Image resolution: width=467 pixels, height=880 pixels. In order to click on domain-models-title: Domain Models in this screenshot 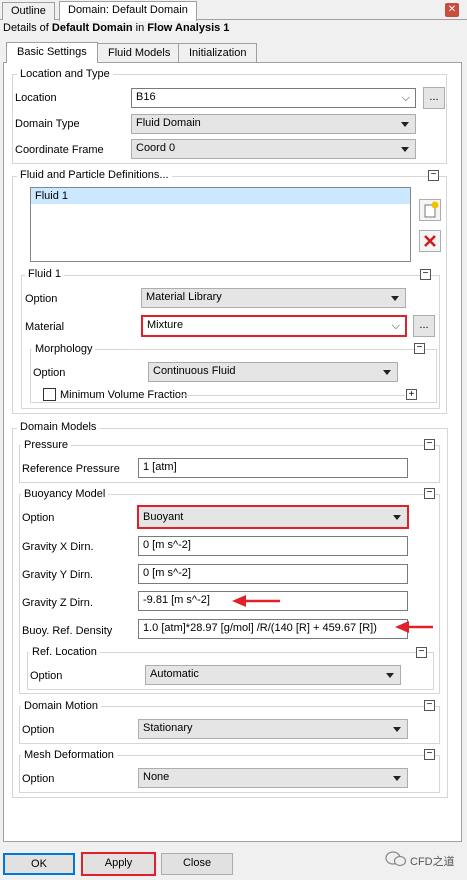, I will do `click(58, 427)`.